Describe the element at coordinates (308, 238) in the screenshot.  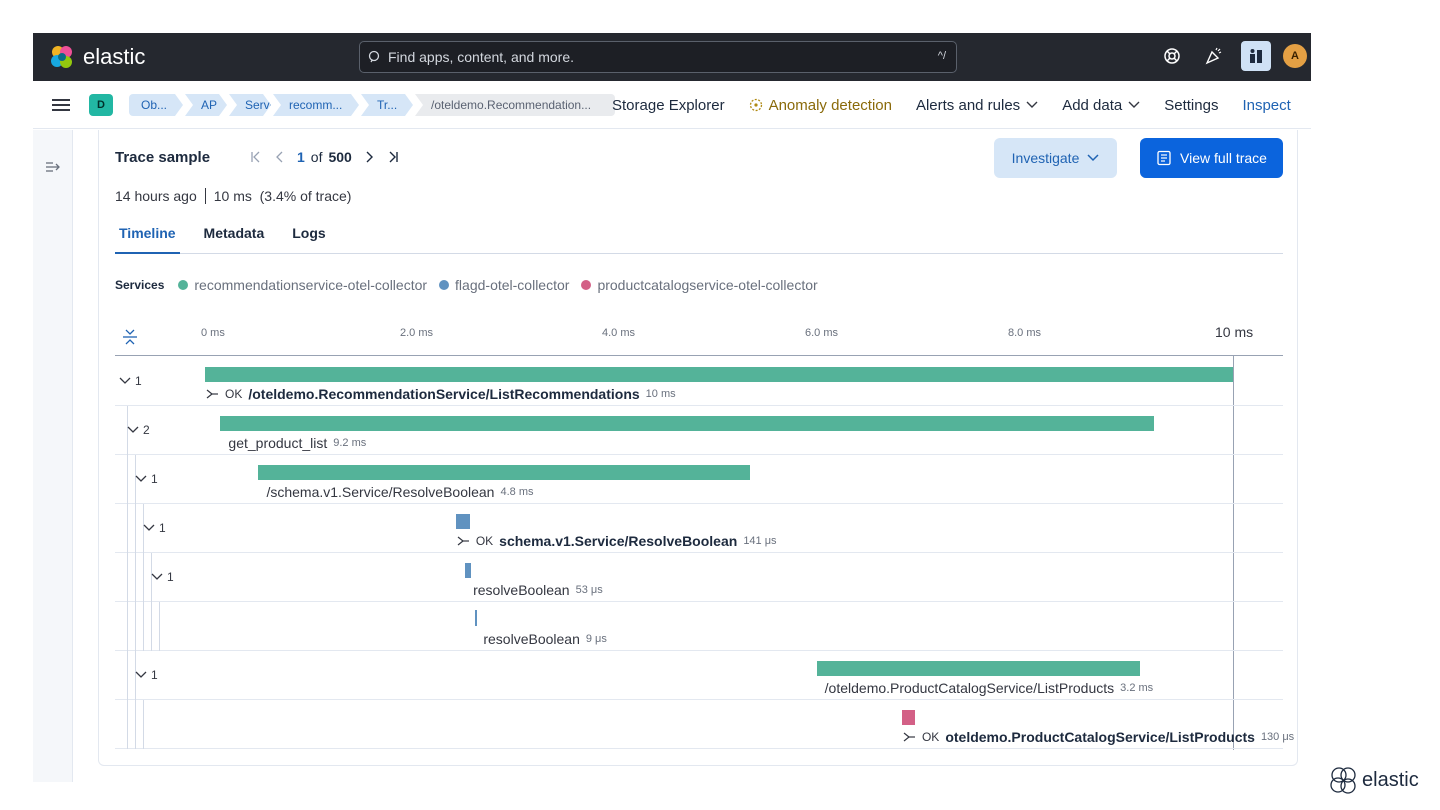
I see `tab-logs: Logs` at that location.